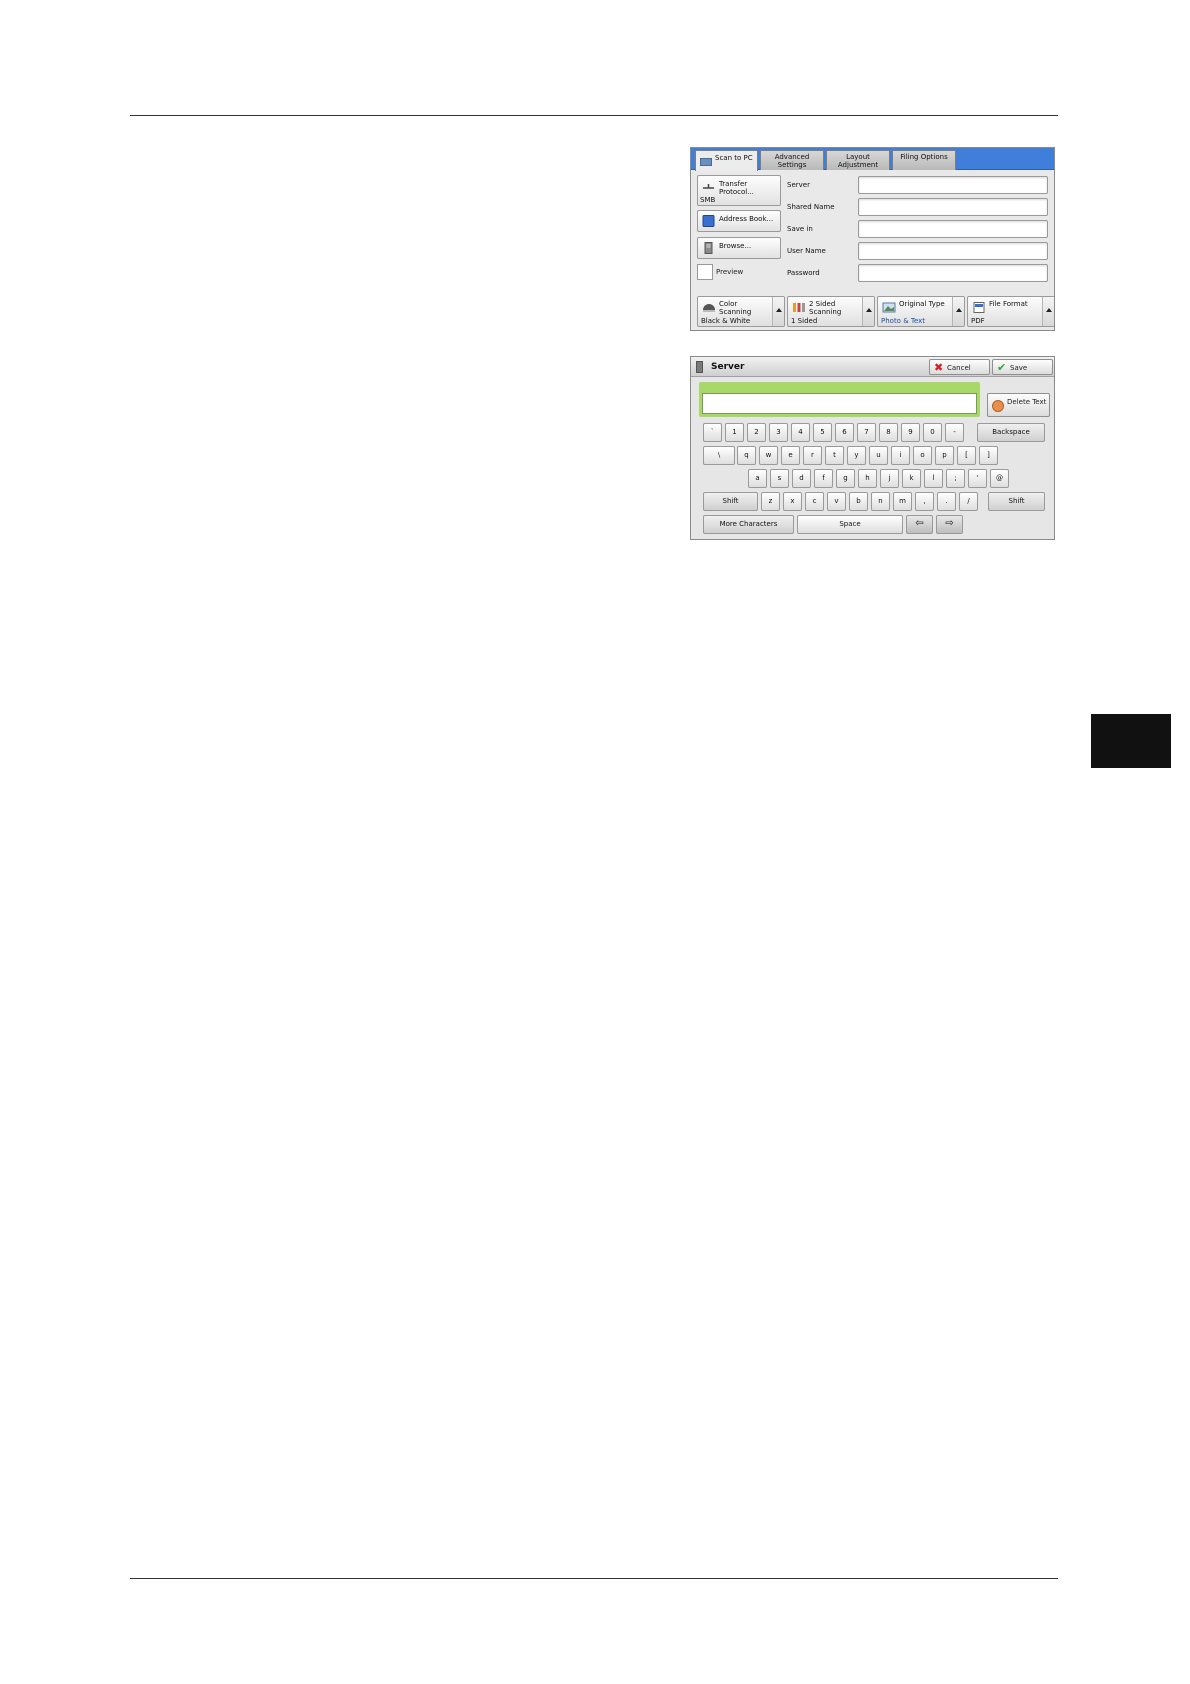 The height and width of the screenshot is (1684, 1190). What do you see at coordinates (889, 478) in the screenshot?
I see `key-j: j` at bounding box center [889, 478].